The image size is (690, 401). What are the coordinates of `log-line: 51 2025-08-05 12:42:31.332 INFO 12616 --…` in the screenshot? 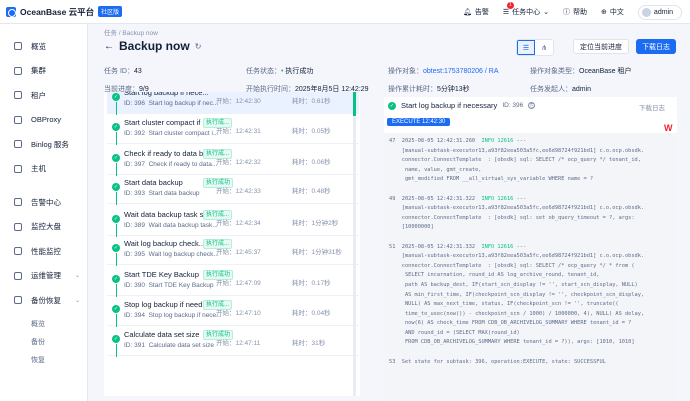 It's located at (458, 246).